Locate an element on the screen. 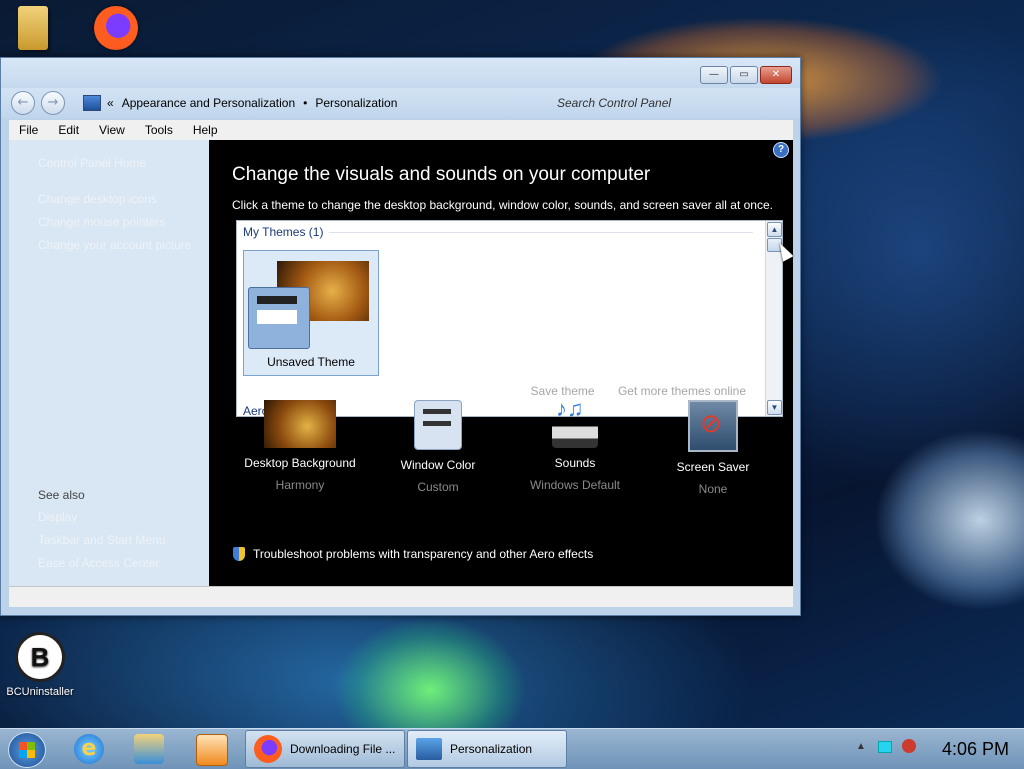 This screenshot has height=769, width=1024. menu-bar: File Edit View Tools Help is located at coordinates (401, 130).